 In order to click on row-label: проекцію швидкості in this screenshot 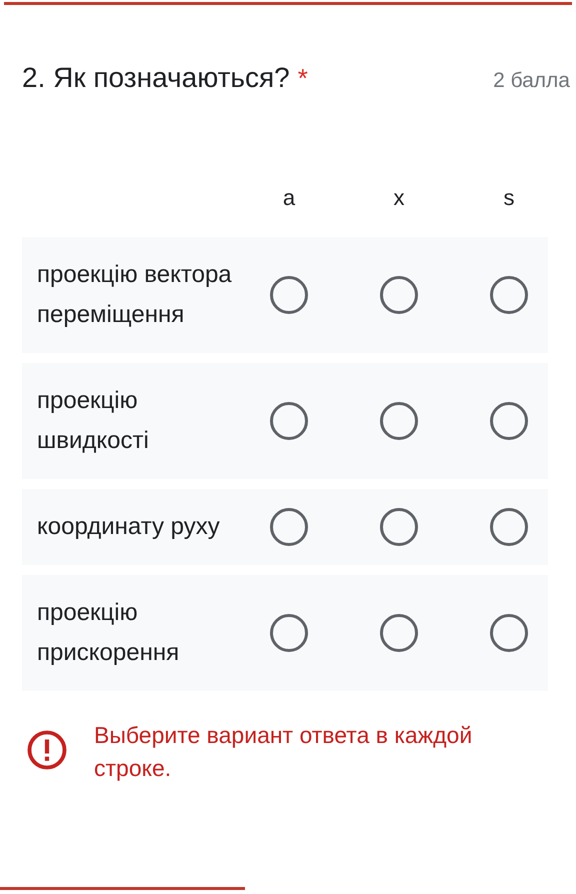, I will do `click(93, 421)`.